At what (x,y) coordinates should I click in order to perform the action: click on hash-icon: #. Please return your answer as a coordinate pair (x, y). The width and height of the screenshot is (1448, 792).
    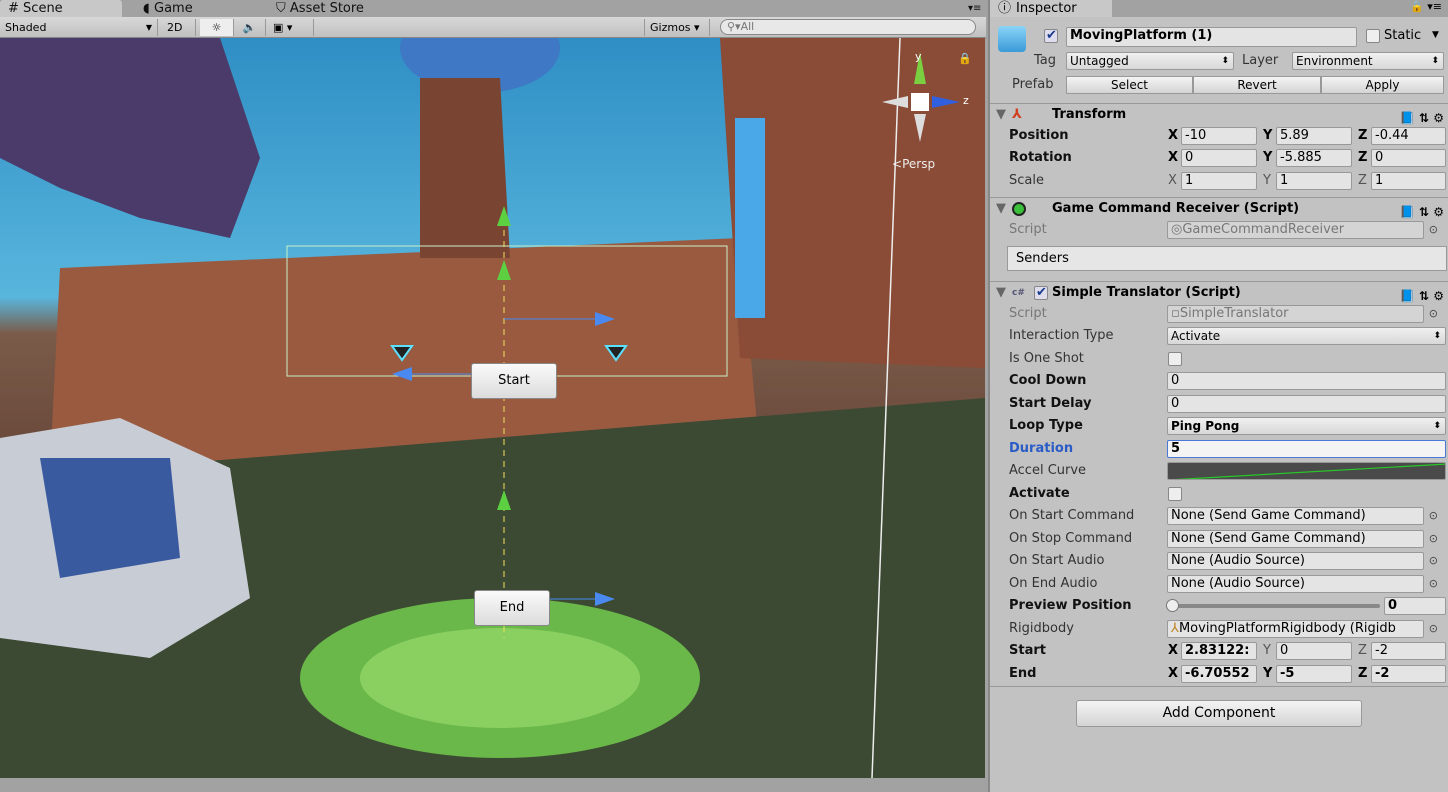
    Looking at the image, I should click on (13, 8).